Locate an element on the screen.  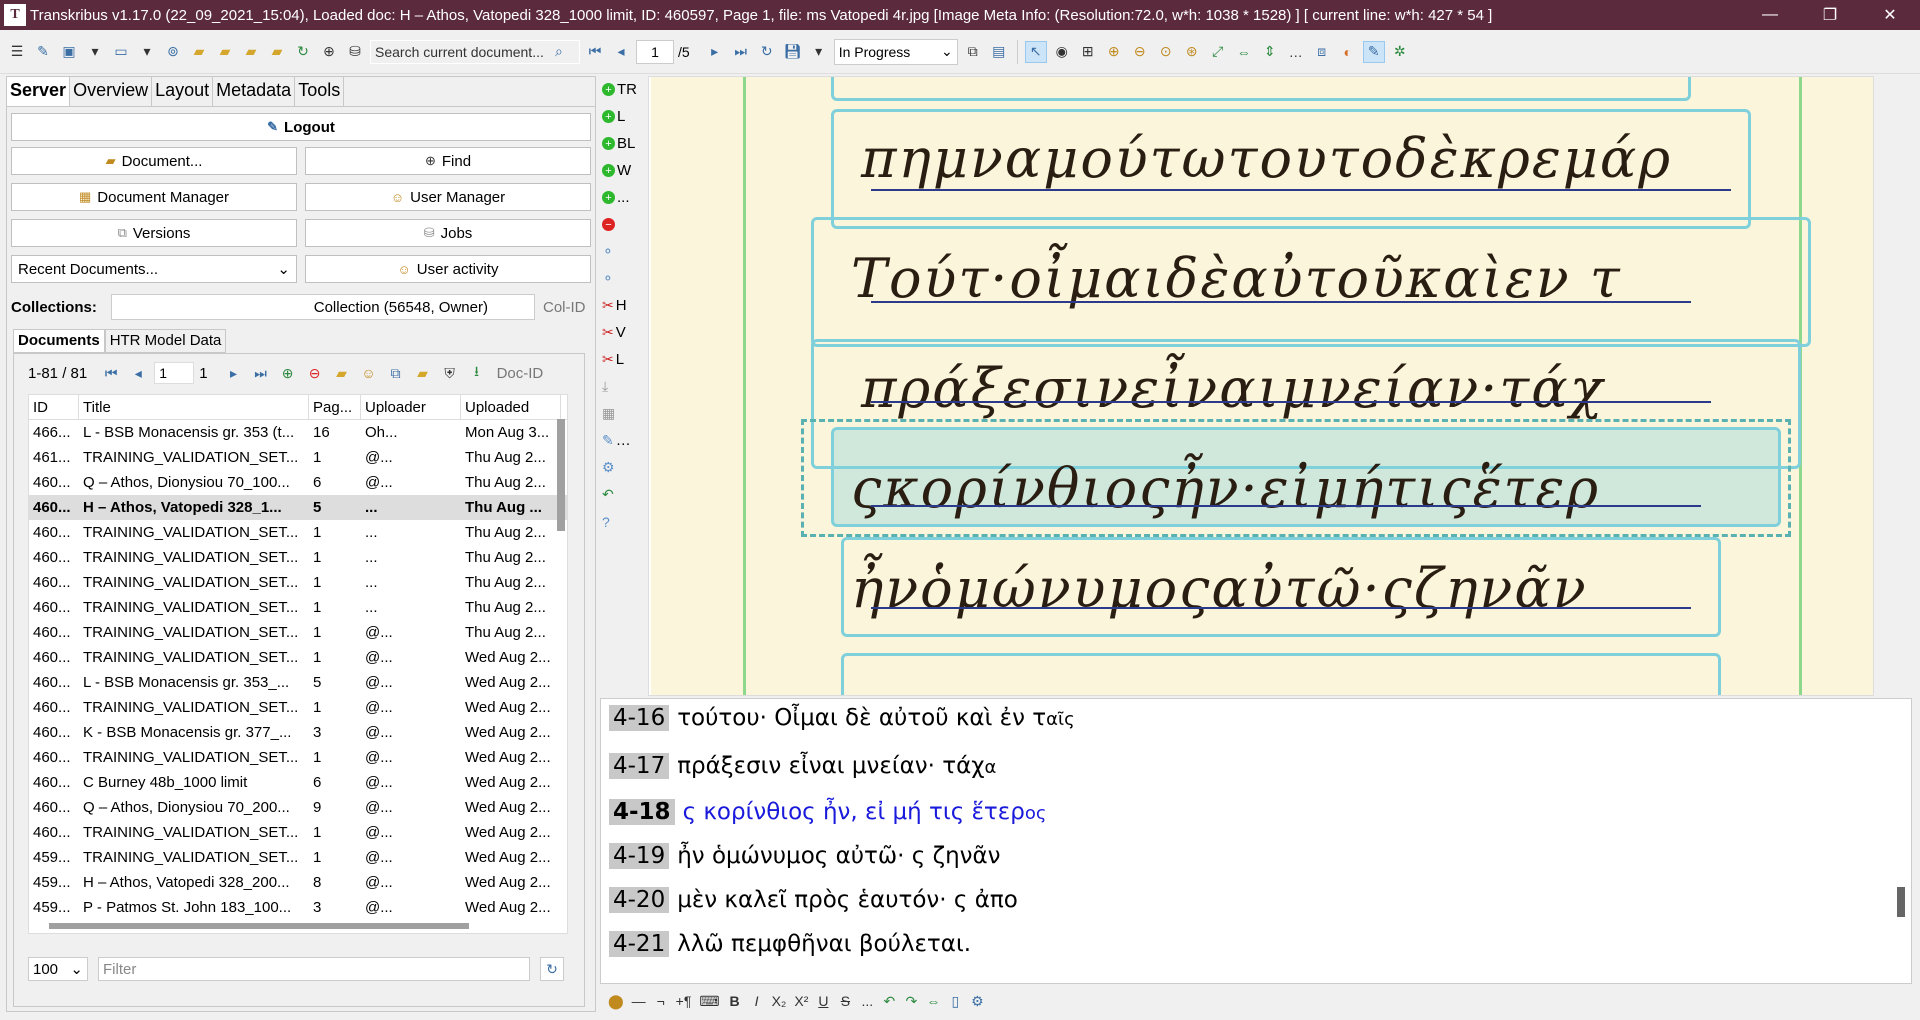
refresh-icon: ↻ is located at coordinates (767, 52).